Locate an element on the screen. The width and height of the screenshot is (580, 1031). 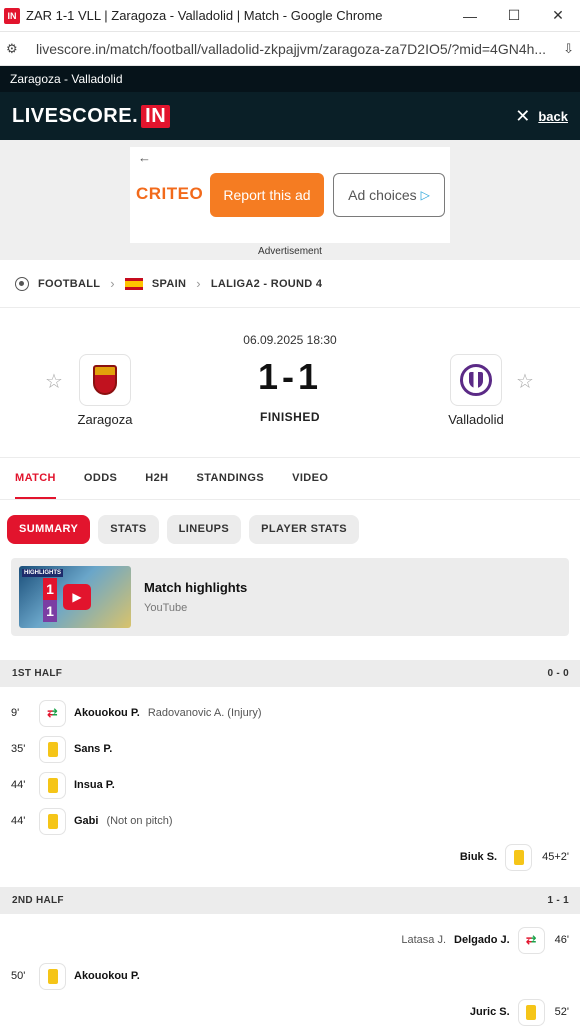
back-button: ✕ back is located at coordinates (541, 116).